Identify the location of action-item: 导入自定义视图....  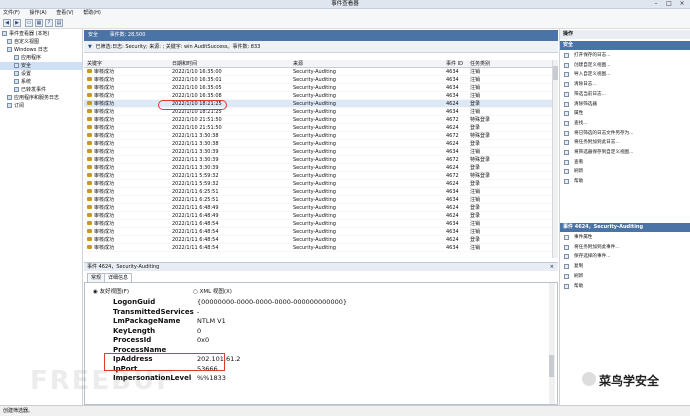
(592, 74).